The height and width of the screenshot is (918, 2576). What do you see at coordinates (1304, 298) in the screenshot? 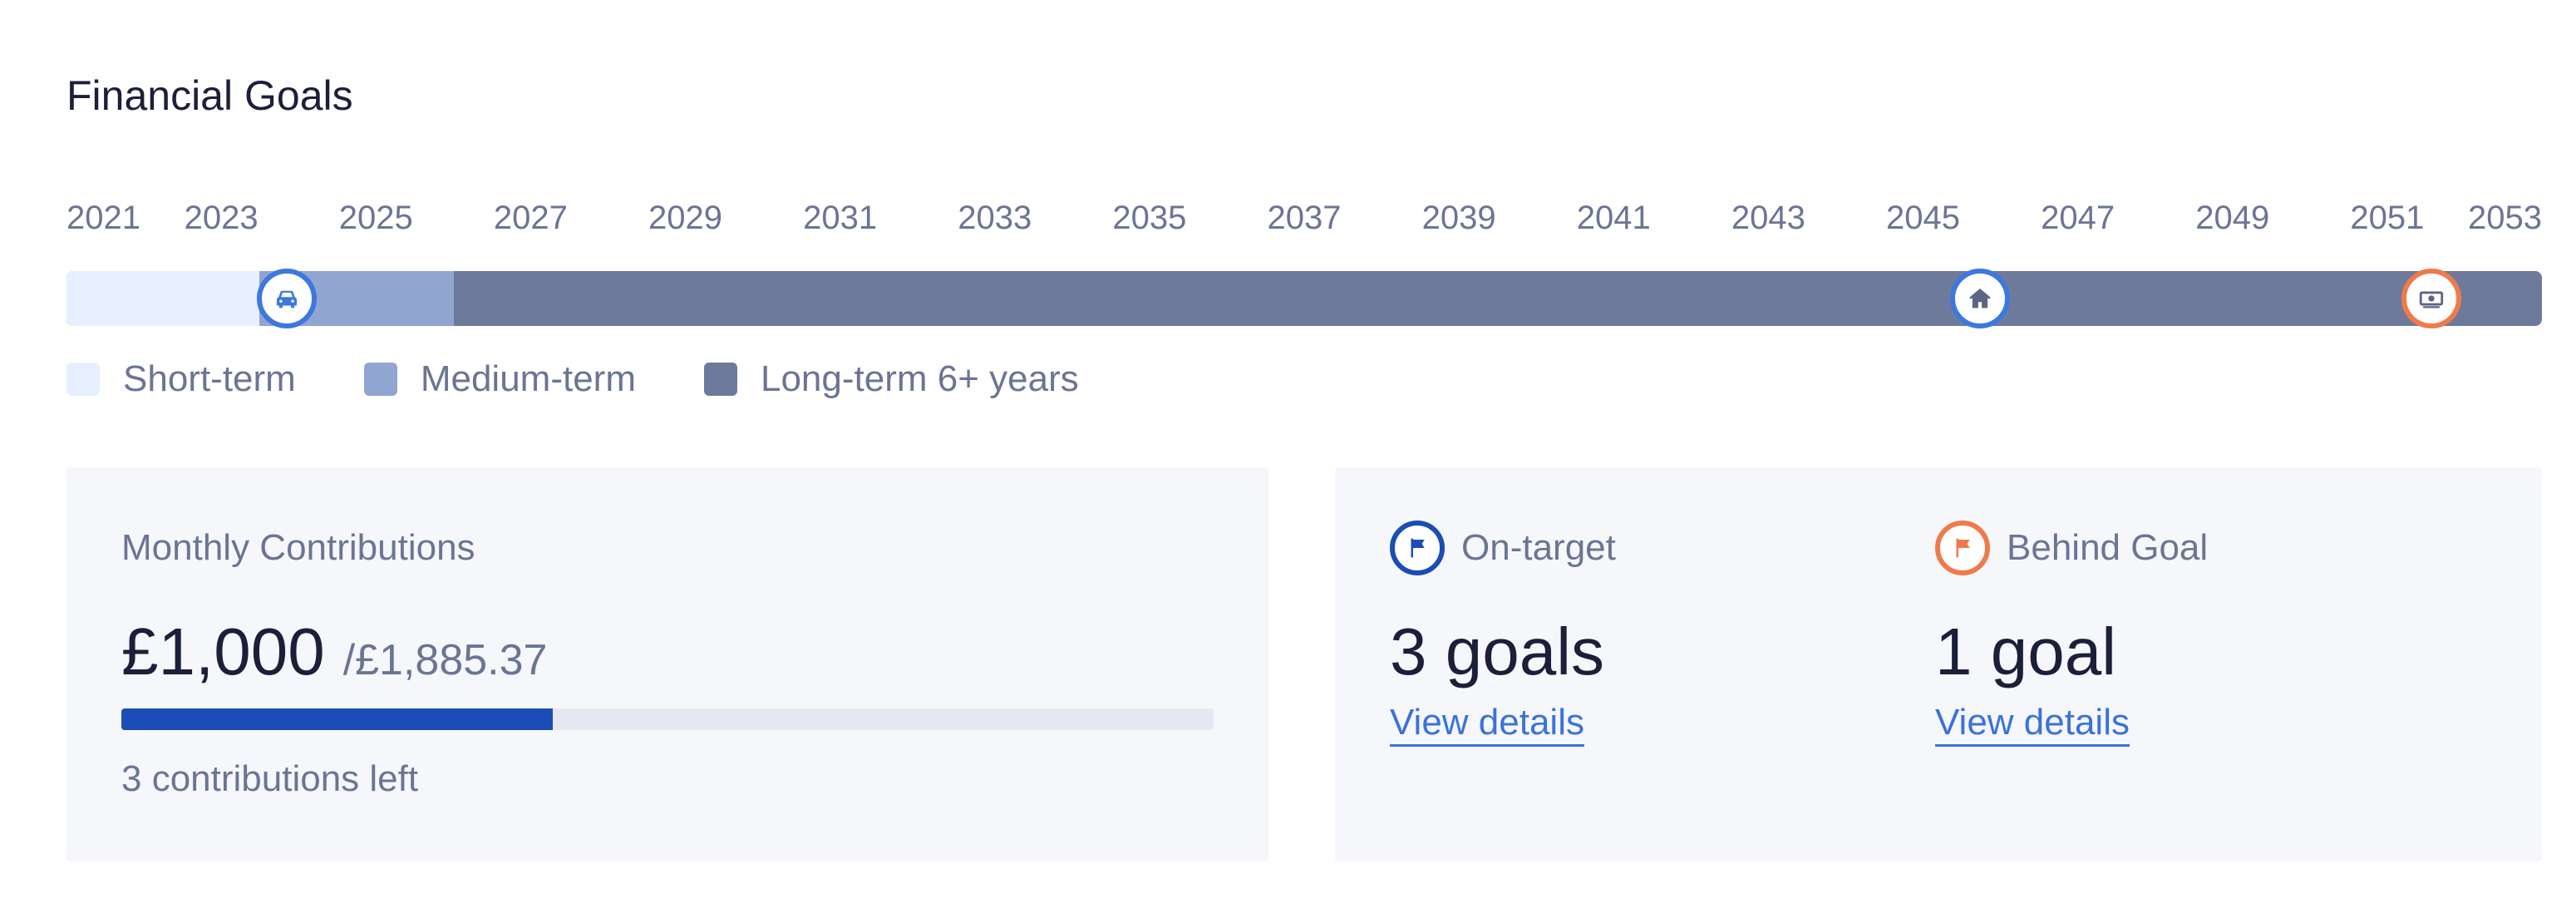
I see `goals-timeline-bar` at bounding box center [1304, 298].